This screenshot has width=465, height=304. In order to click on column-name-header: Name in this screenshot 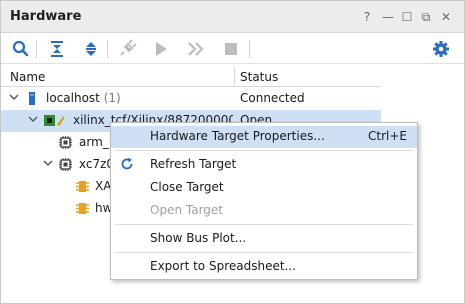, I will do `click(27, 77)`.